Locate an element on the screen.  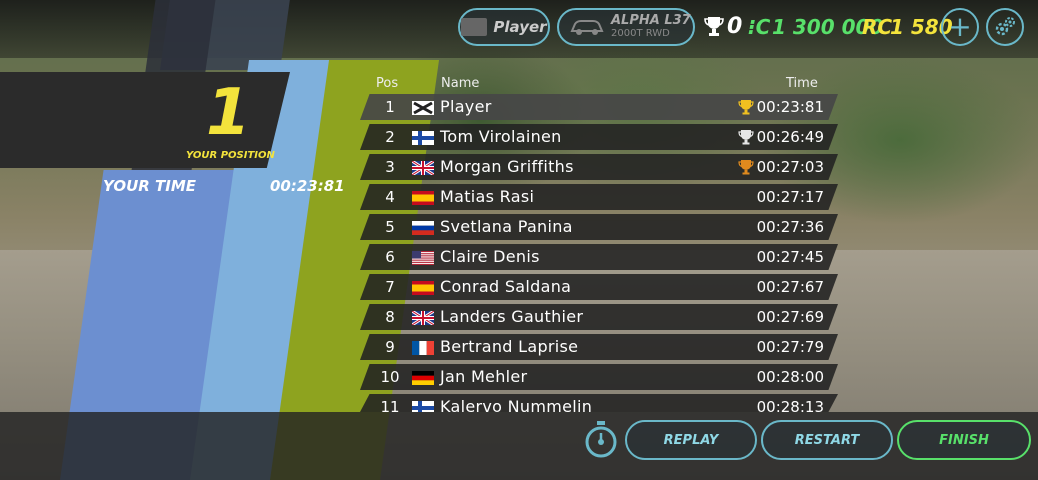
plus-icon: + is located at coordinates (960, 26).